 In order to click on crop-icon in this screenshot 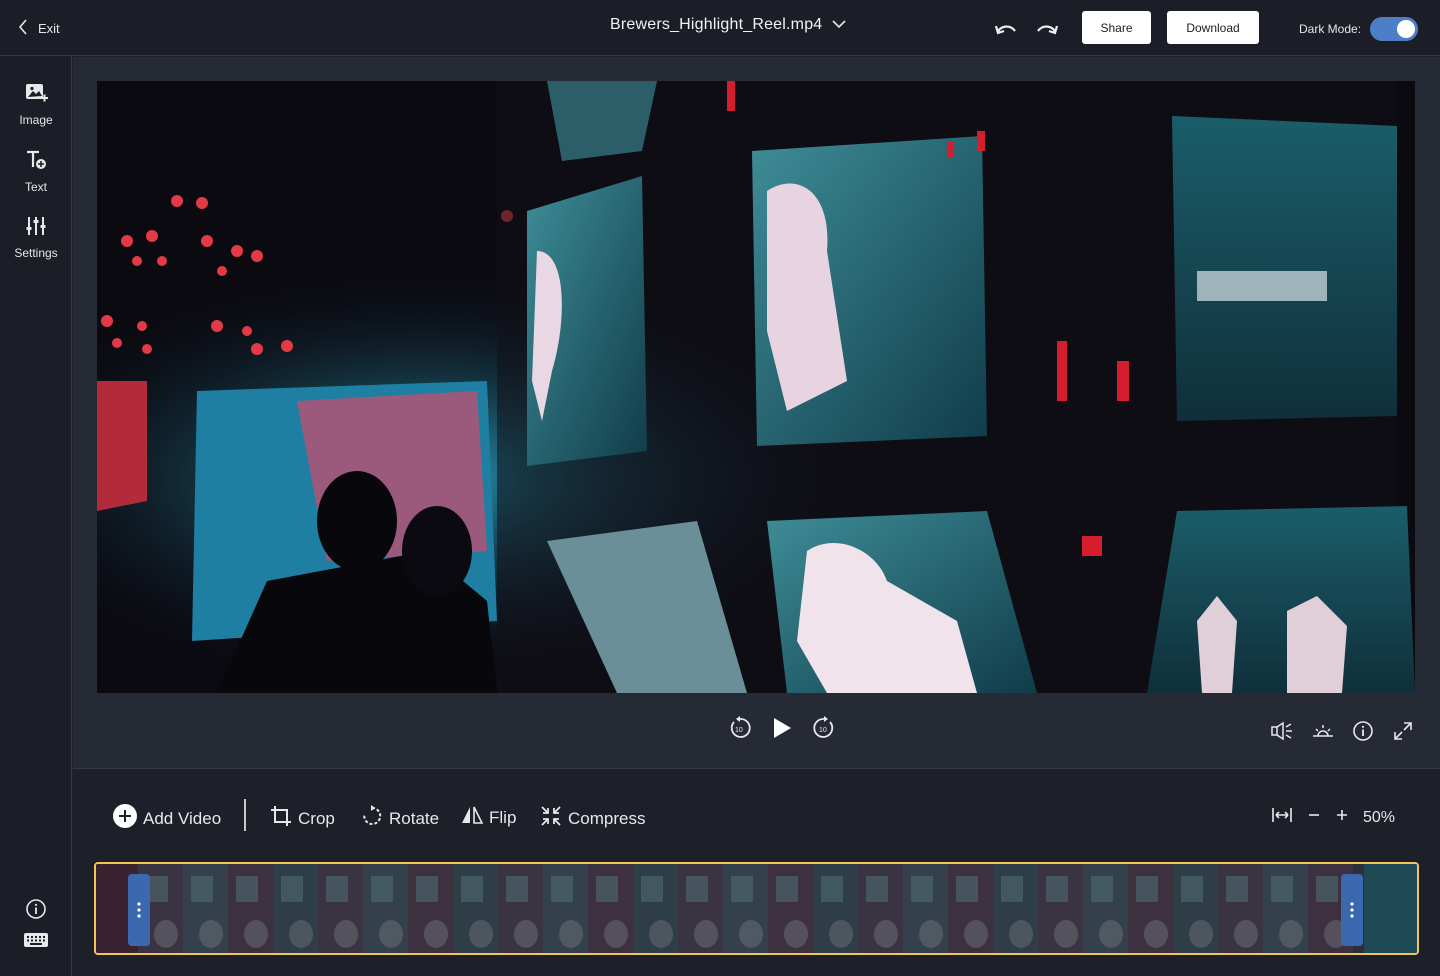, I will do `click(281, 818)`.